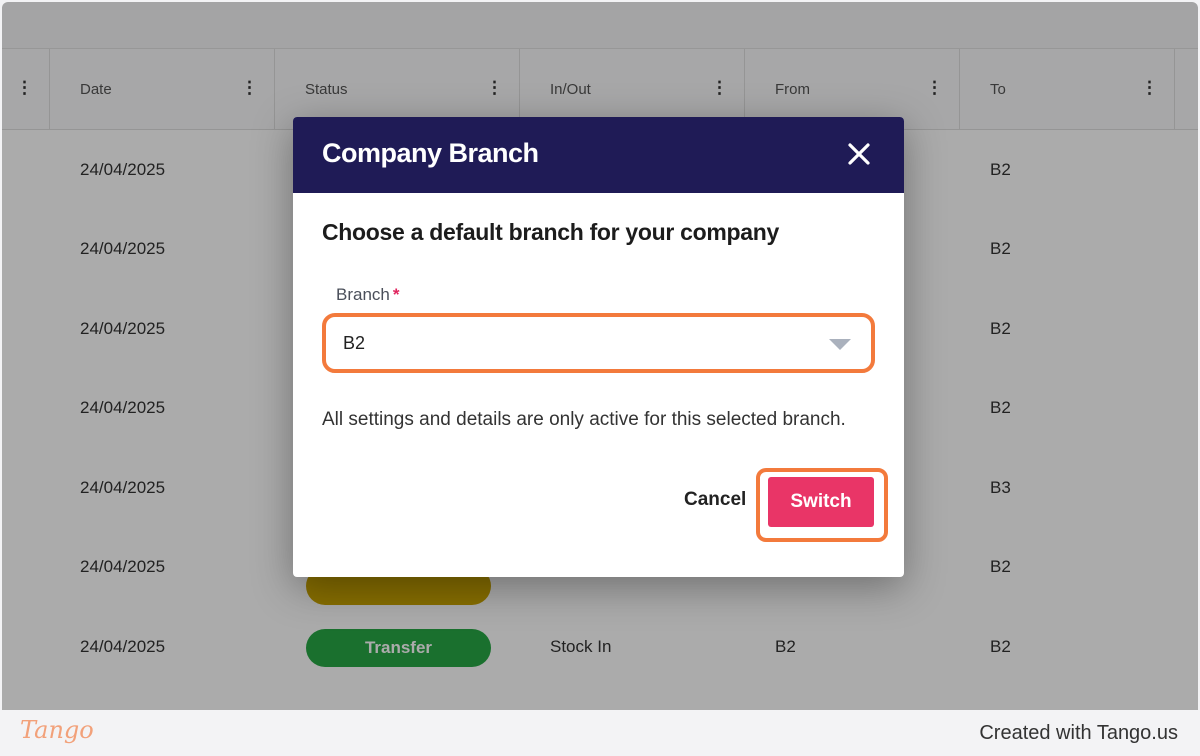 The height and width of the screenshot is (756, 1200). What do you see at coordinates (859, 154) in the screenshot?
I see `close-icon` at bounding box center [859, 154].